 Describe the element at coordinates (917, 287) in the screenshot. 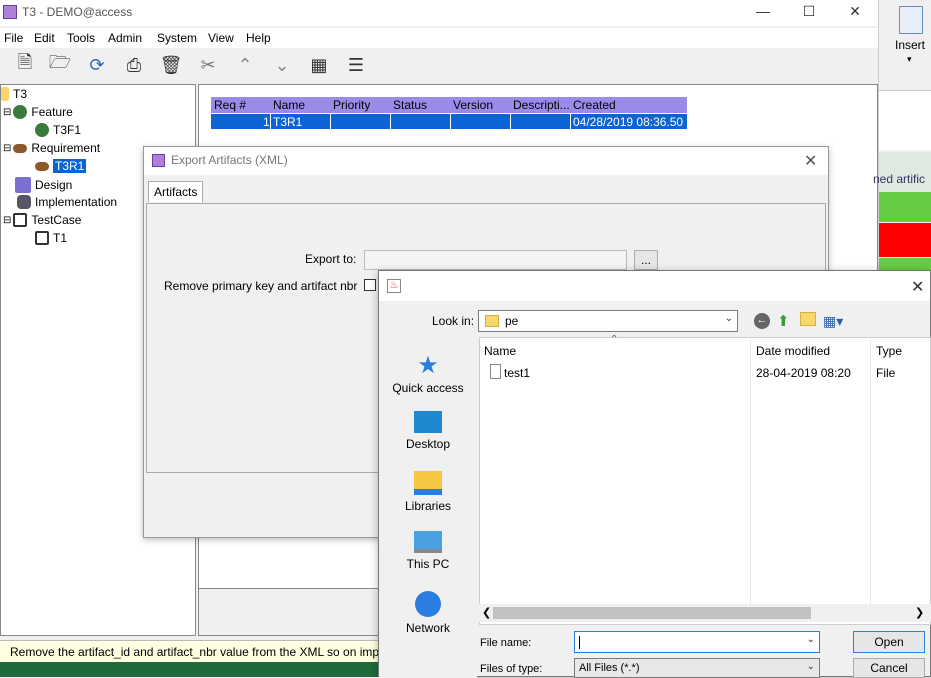

I see `file-dialog-close-icon: ✕` at that location.